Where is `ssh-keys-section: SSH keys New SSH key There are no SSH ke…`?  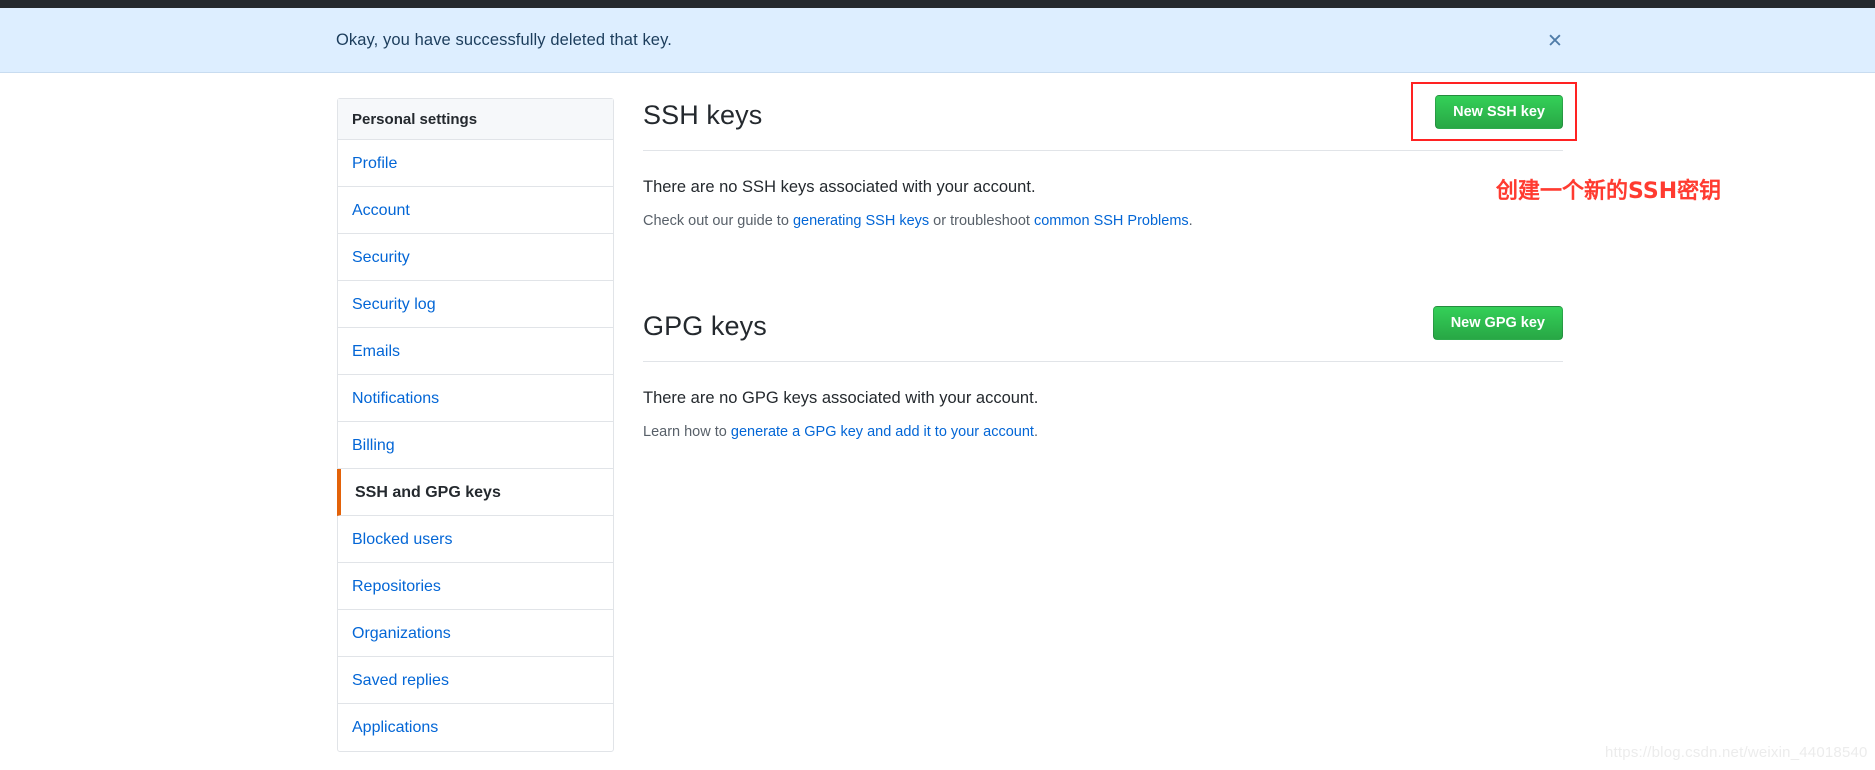
ssh-keys-section: SSH keys New SSH key There are no SSH ke… is located at coordinates (1103, 163).